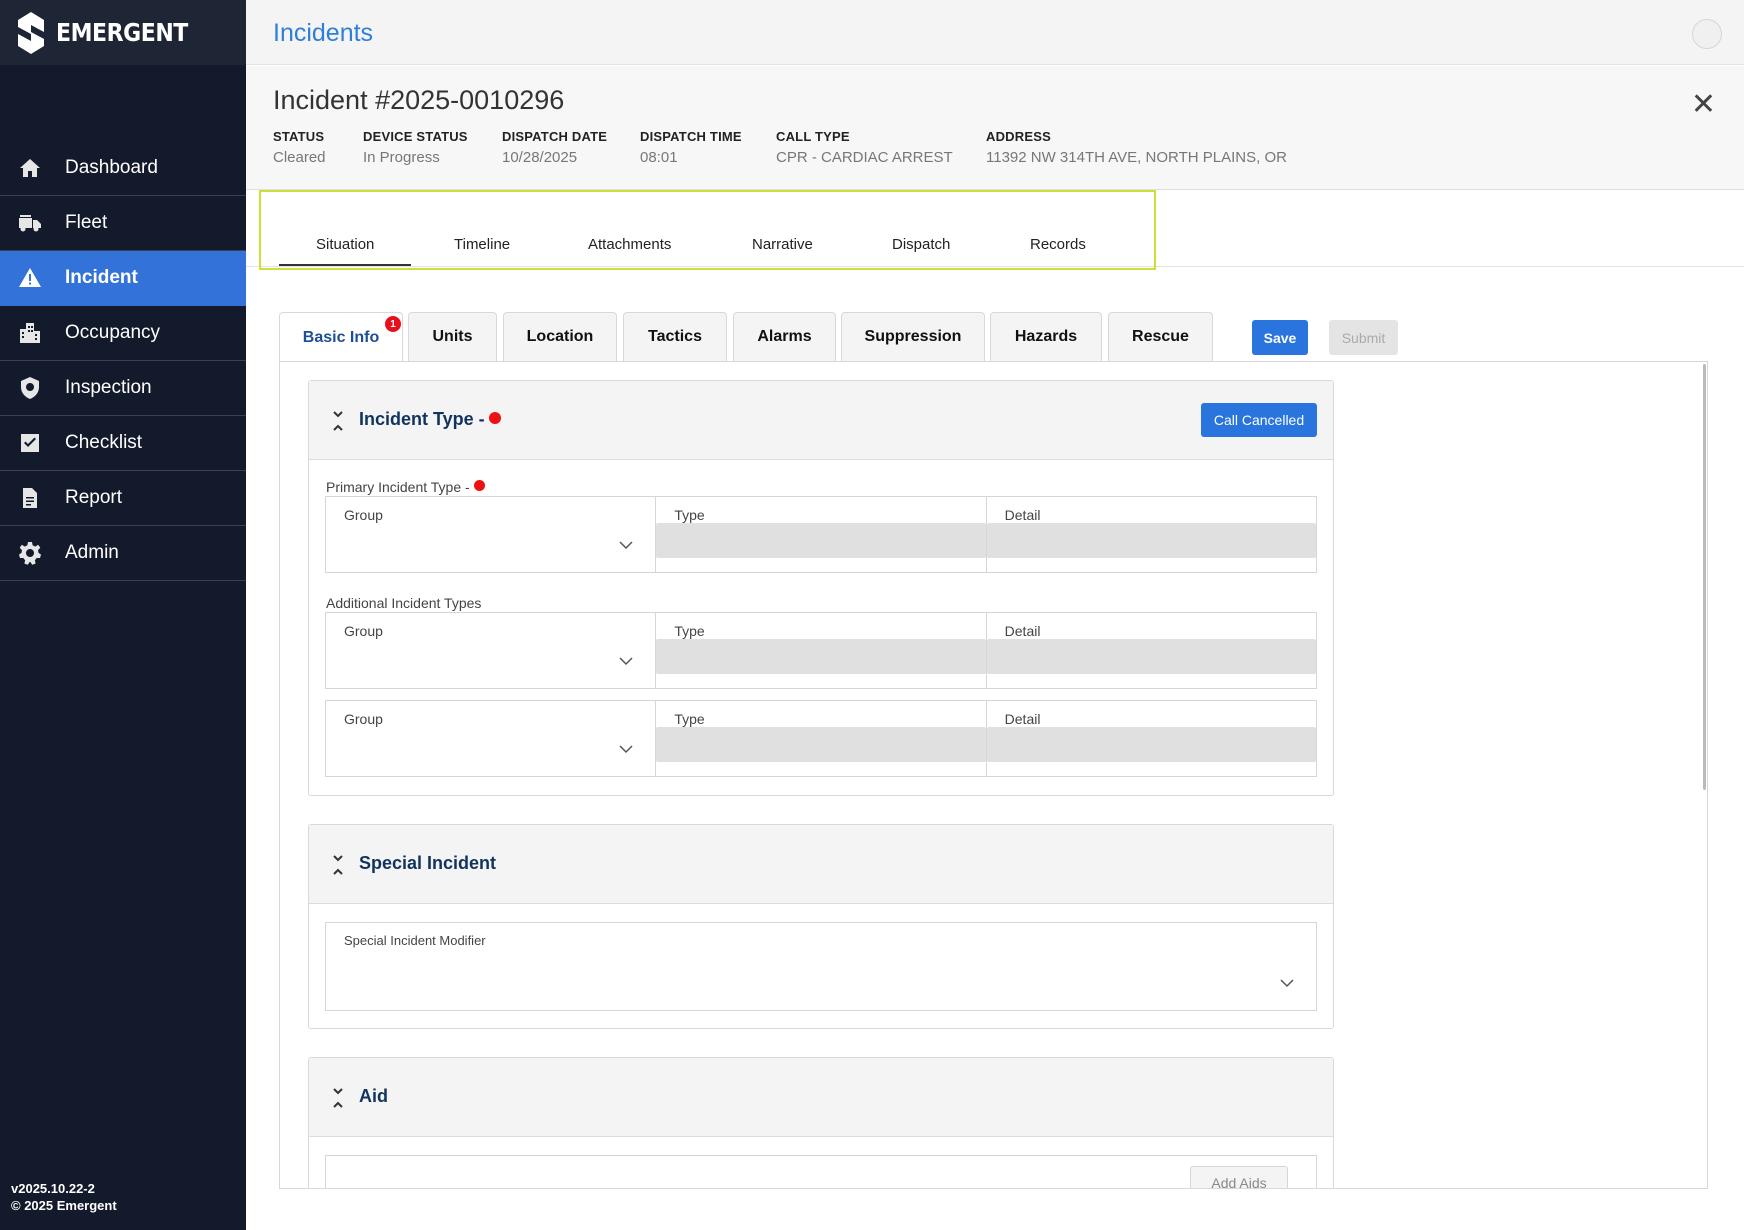 Image resolution: width=1744 pixels, height=1230 pixels. What do you see at coordinates (821, 864) in the screenshot?
I see `section-header: Special Incident` at bounding box center [821, 864].